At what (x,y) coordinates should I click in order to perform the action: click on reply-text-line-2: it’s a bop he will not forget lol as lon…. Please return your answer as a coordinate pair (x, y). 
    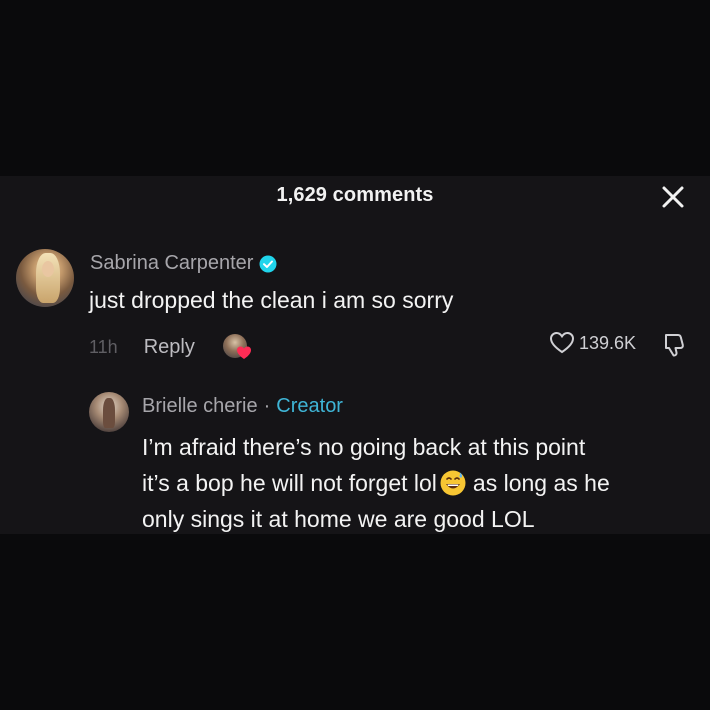
    Looking at the image, I should click on (422, 483).